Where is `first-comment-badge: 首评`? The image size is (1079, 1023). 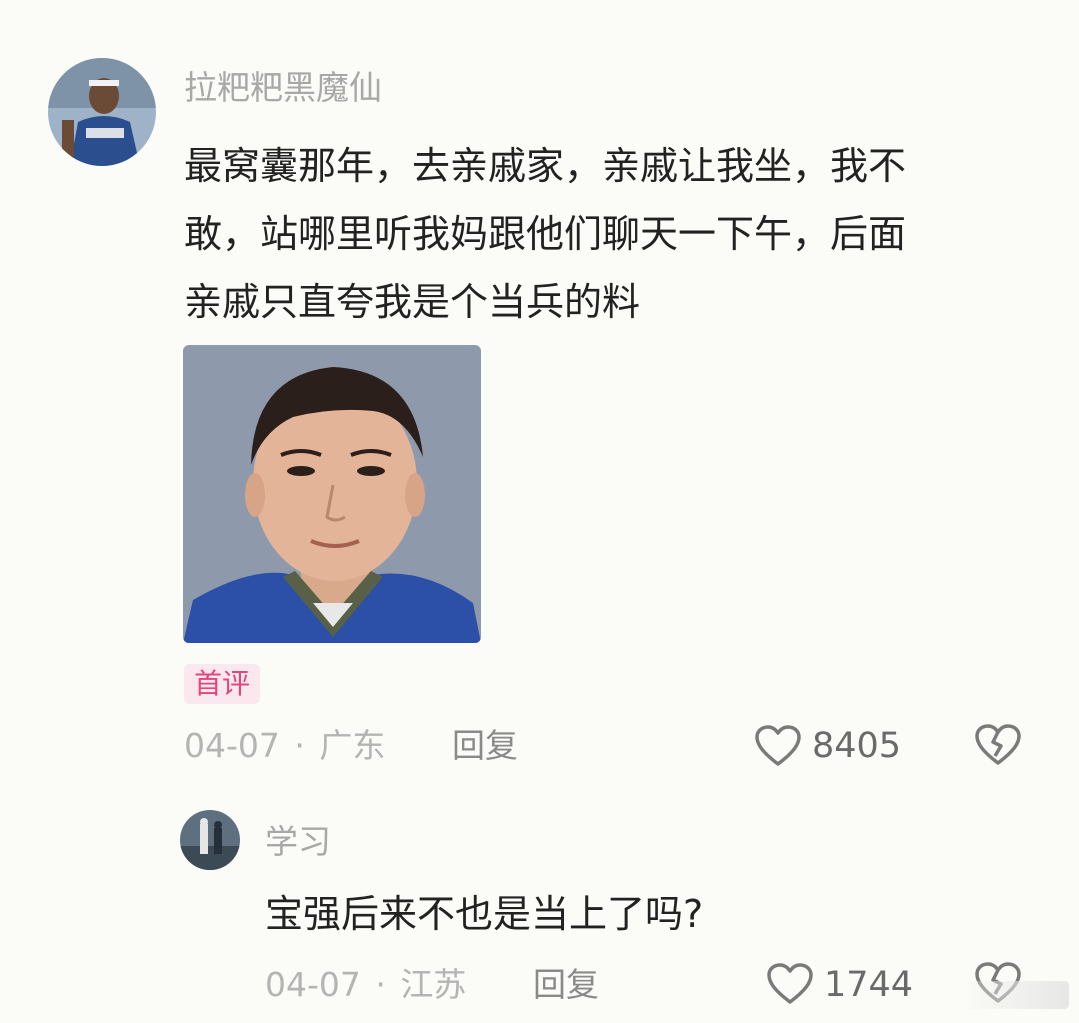
first-comment-badge: 首评 is located at coordinates (222, 684).